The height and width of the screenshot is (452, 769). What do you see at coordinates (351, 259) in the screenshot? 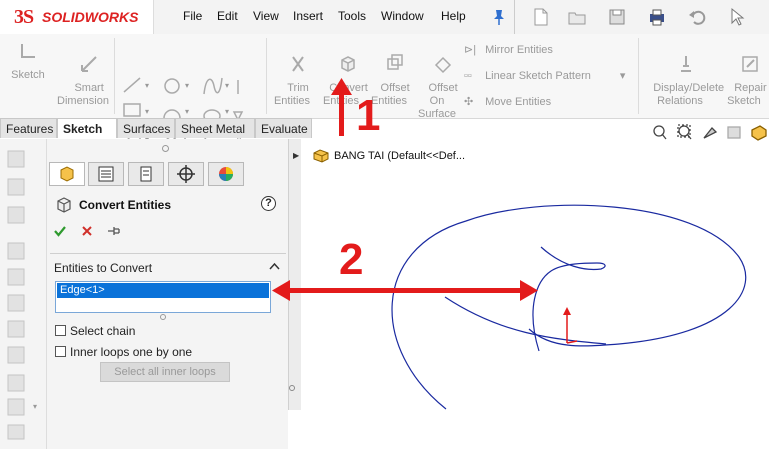
I see `step-2-label: 2` at bounding box center [351, 259].